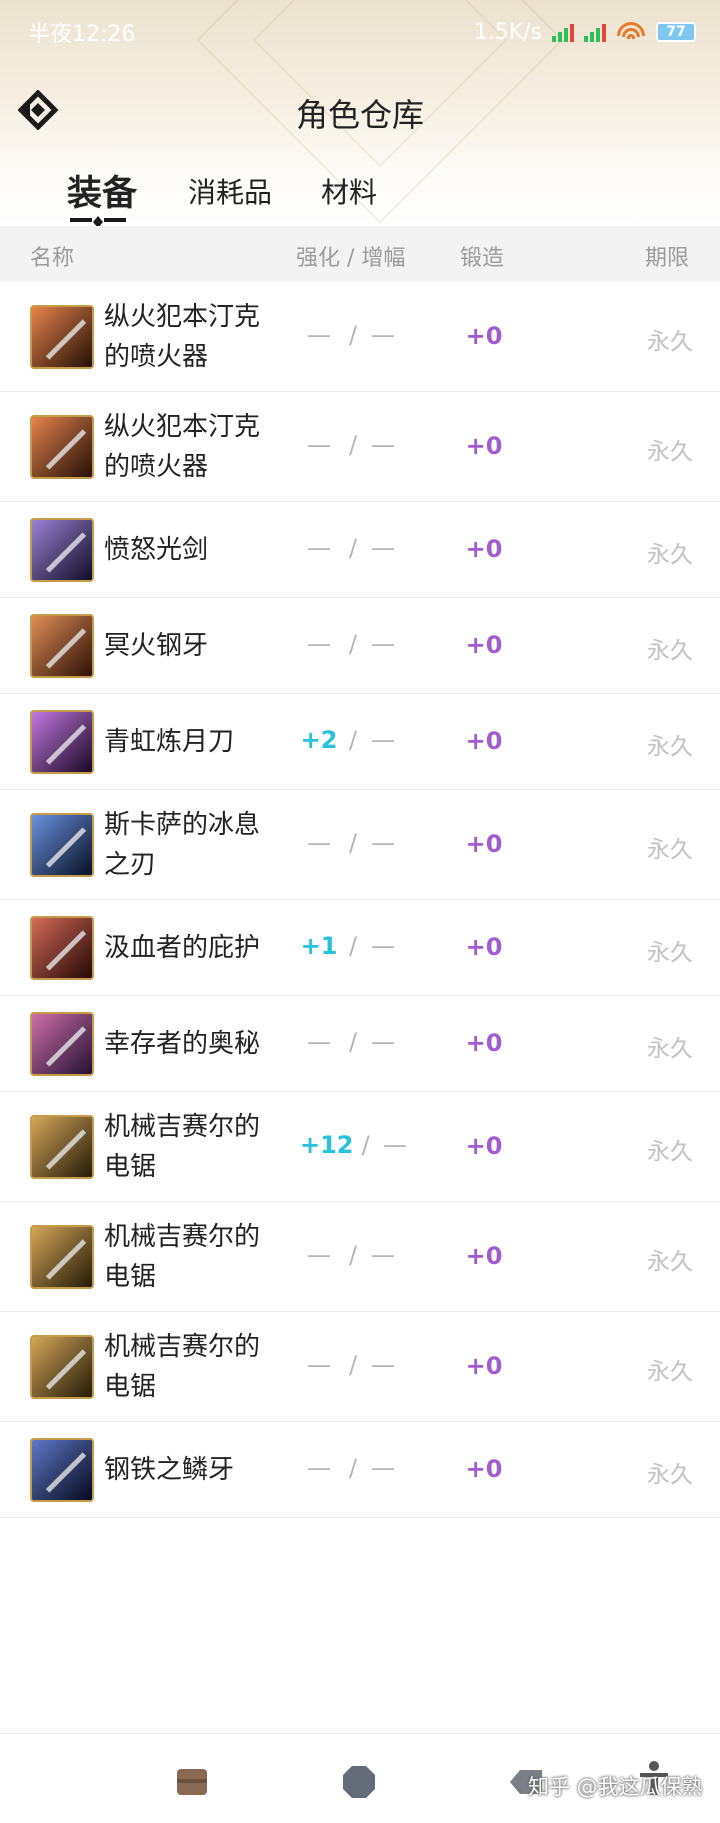  What do you see at coordinates (62, 550) in the screenshot?
I see `lightsaber-icon` at bounding box center [62, 550].